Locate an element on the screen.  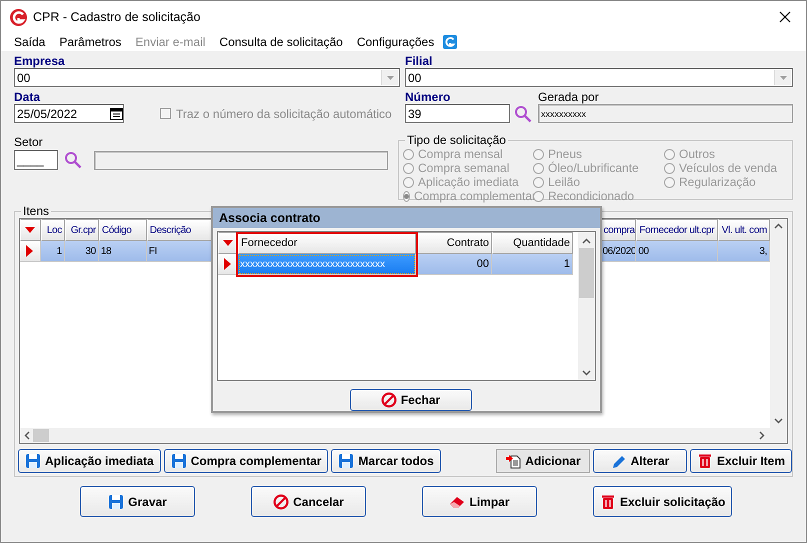
field-label: Setor is located at coordinates (29, 142).